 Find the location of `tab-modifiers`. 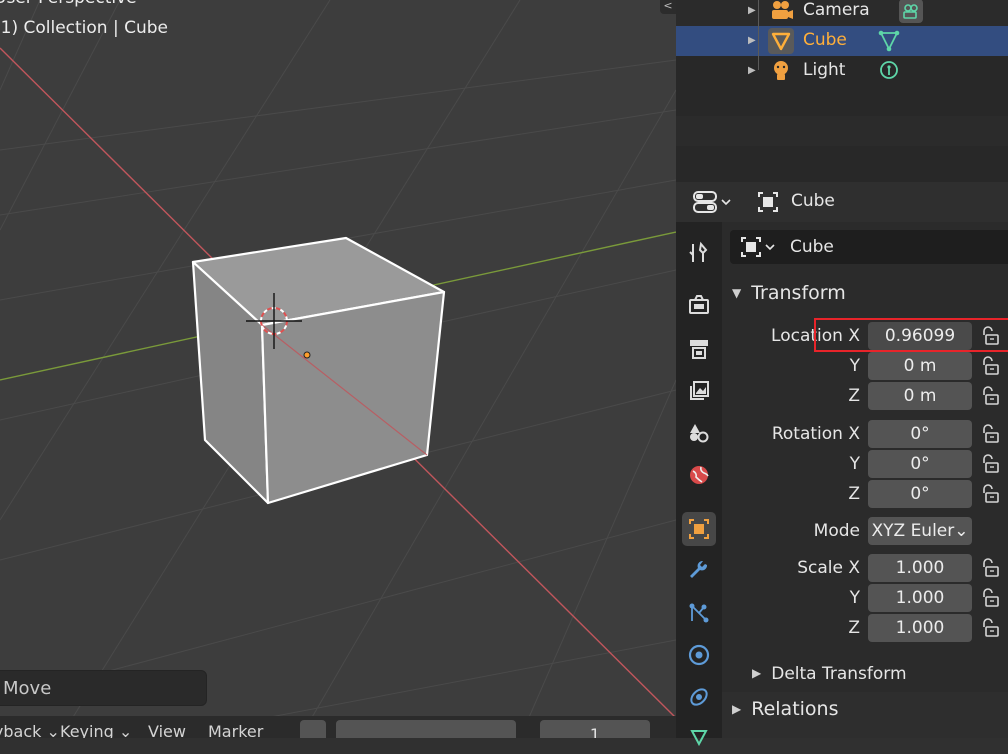

tab-modifiers is located at coordinates (699, 571).